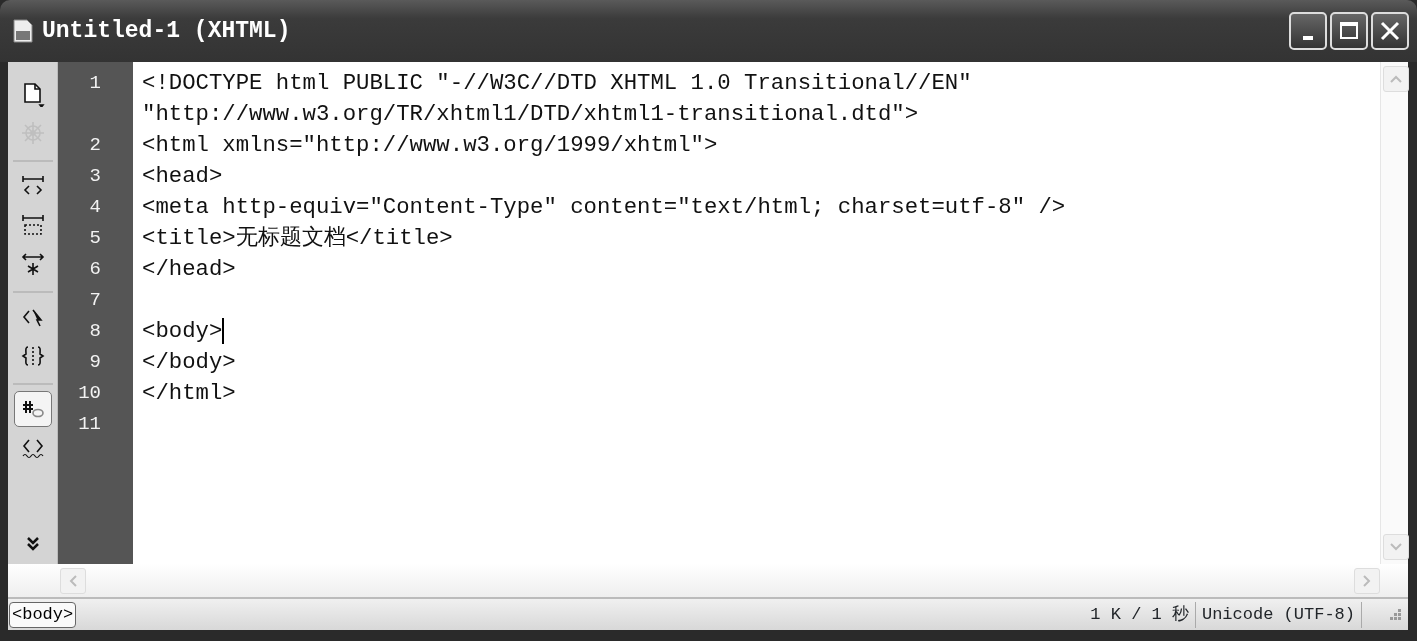 This screenshot has width=1417, height=641. Describe the element at coordinates (95, 300) in the screenshot. I see `line-number: 7` at that location.